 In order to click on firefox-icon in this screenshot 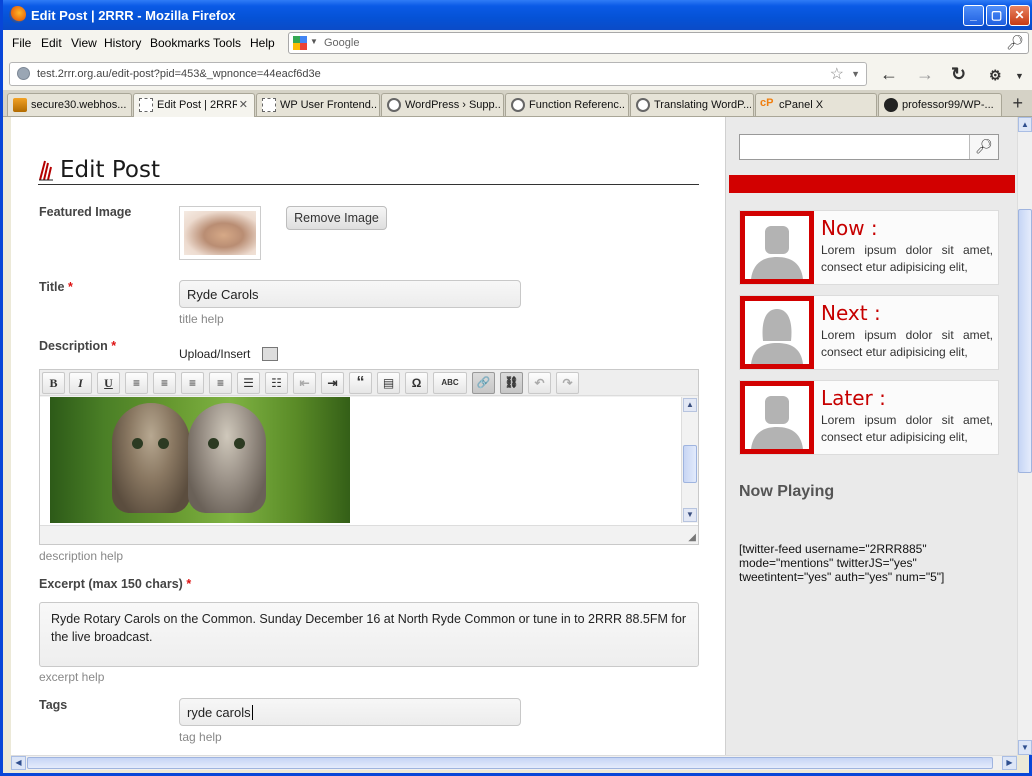, I will do `click(17, 14)`.